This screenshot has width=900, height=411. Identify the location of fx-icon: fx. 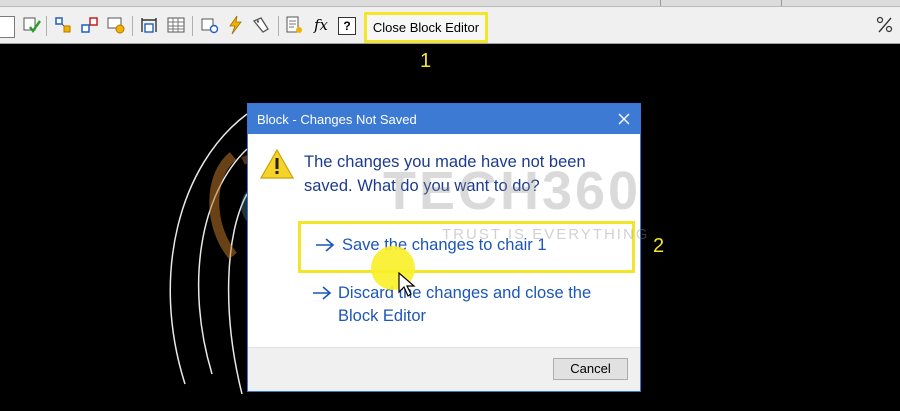
(321, 25).